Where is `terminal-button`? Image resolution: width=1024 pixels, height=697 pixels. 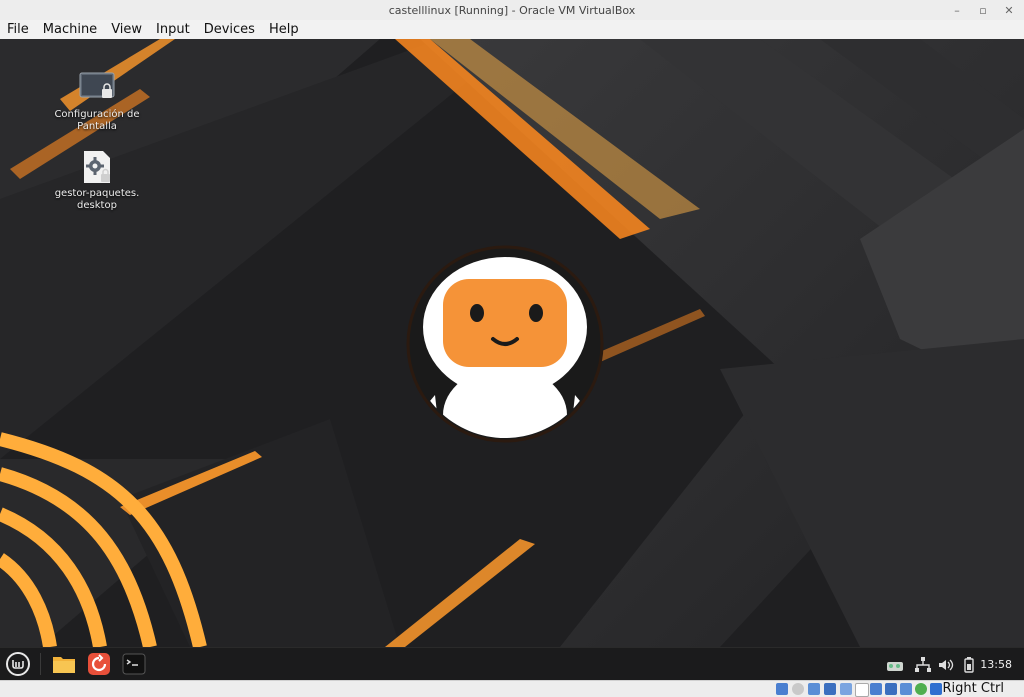
terminal-button is located at coordinates (134, 664).